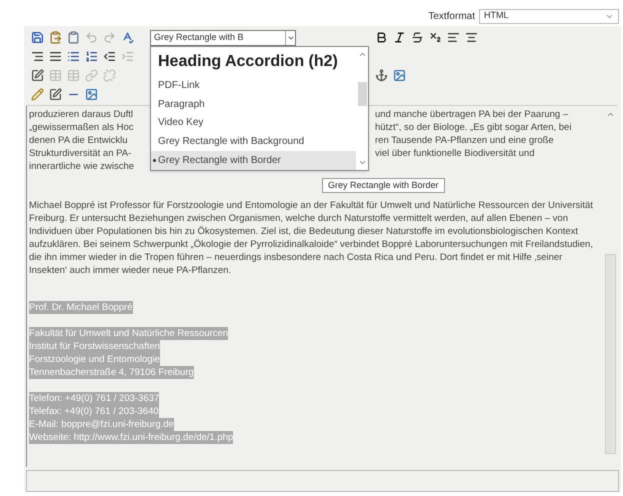  Describe the element at coordinates (101, 424) in the screenshot. I see `highlighted-text: E-Mail: boppre@fzi.uni-freiburg.de` at that location.